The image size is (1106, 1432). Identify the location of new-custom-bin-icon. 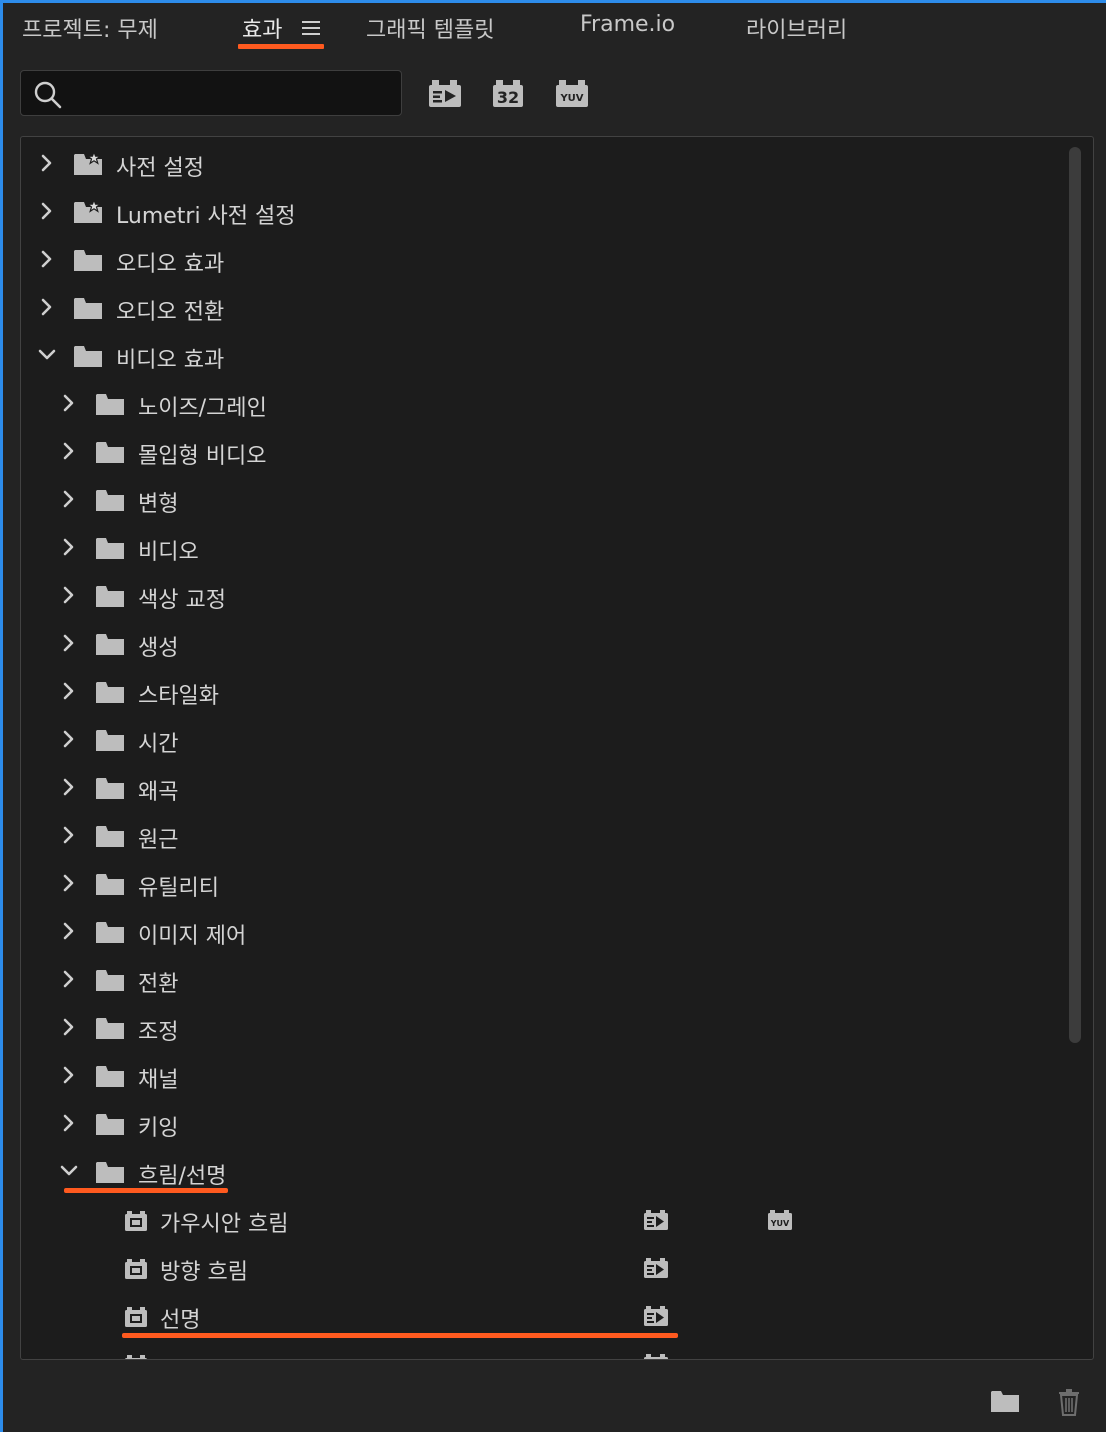
(1005, 1401).